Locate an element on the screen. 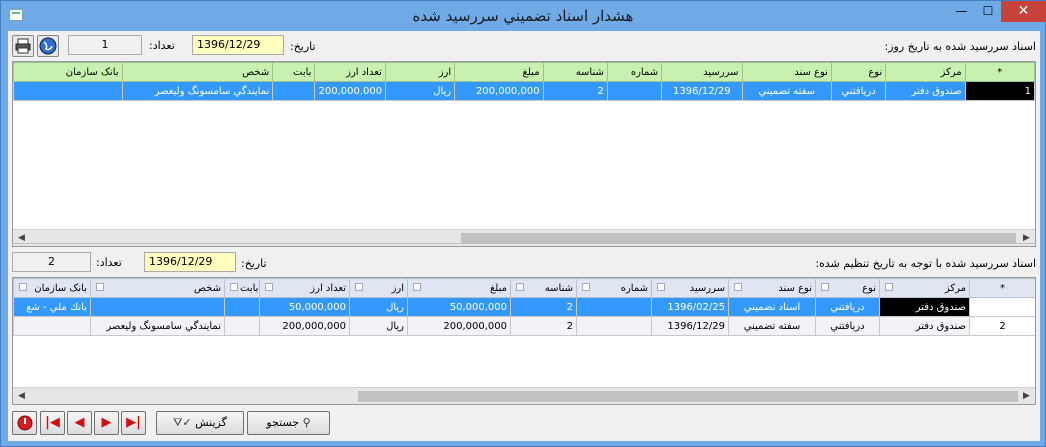 Image resolution: width=1046 pixels, height=447 pixels. last-record-button: ▶| is located at coordinates (133, 423).